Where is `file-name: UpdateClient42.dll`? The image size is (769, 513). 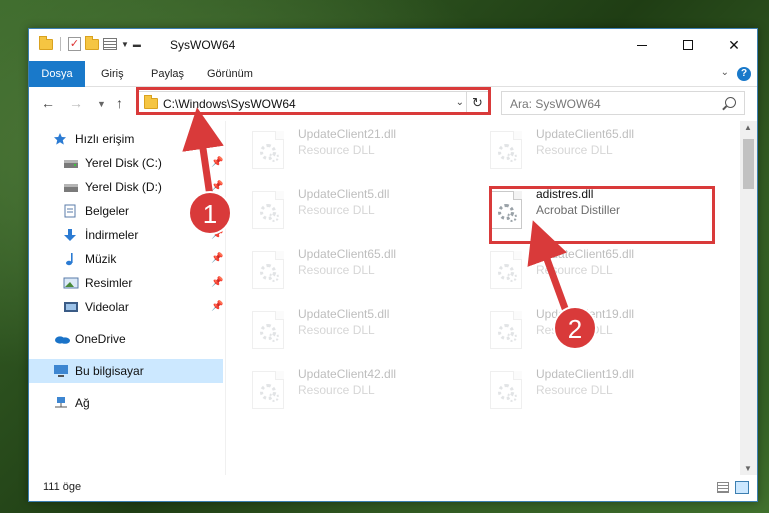 file-name: UpdateClient42.dll is located at coordinates (347, 374).